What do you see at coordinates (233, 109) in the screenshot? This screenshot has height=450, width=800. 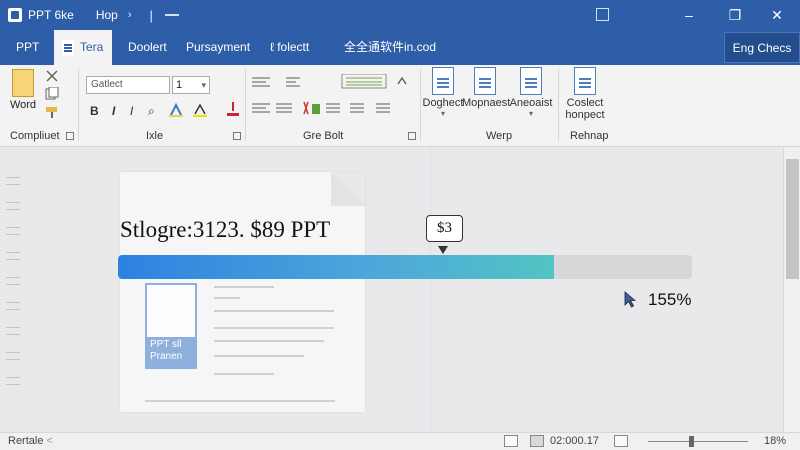 I see `text-color-icon` at bounding box center [233, 109].